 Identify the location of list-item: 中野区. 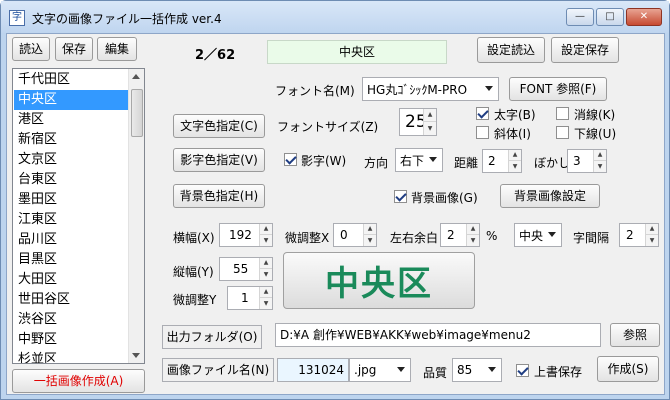
(71, 340).